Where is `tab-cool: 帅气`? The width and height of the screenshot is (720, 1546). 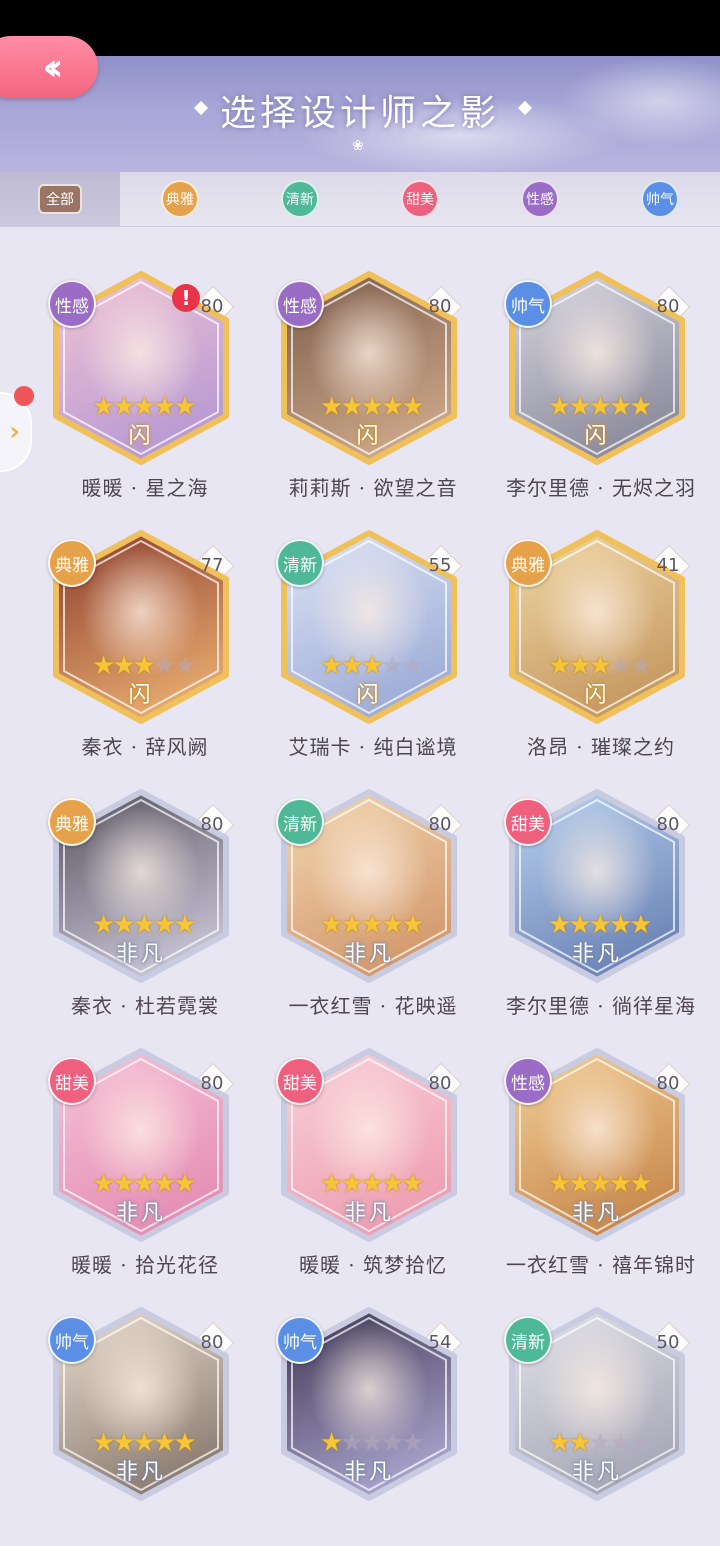
tab-cool: 帅气 is located at coordinates (660, 199).